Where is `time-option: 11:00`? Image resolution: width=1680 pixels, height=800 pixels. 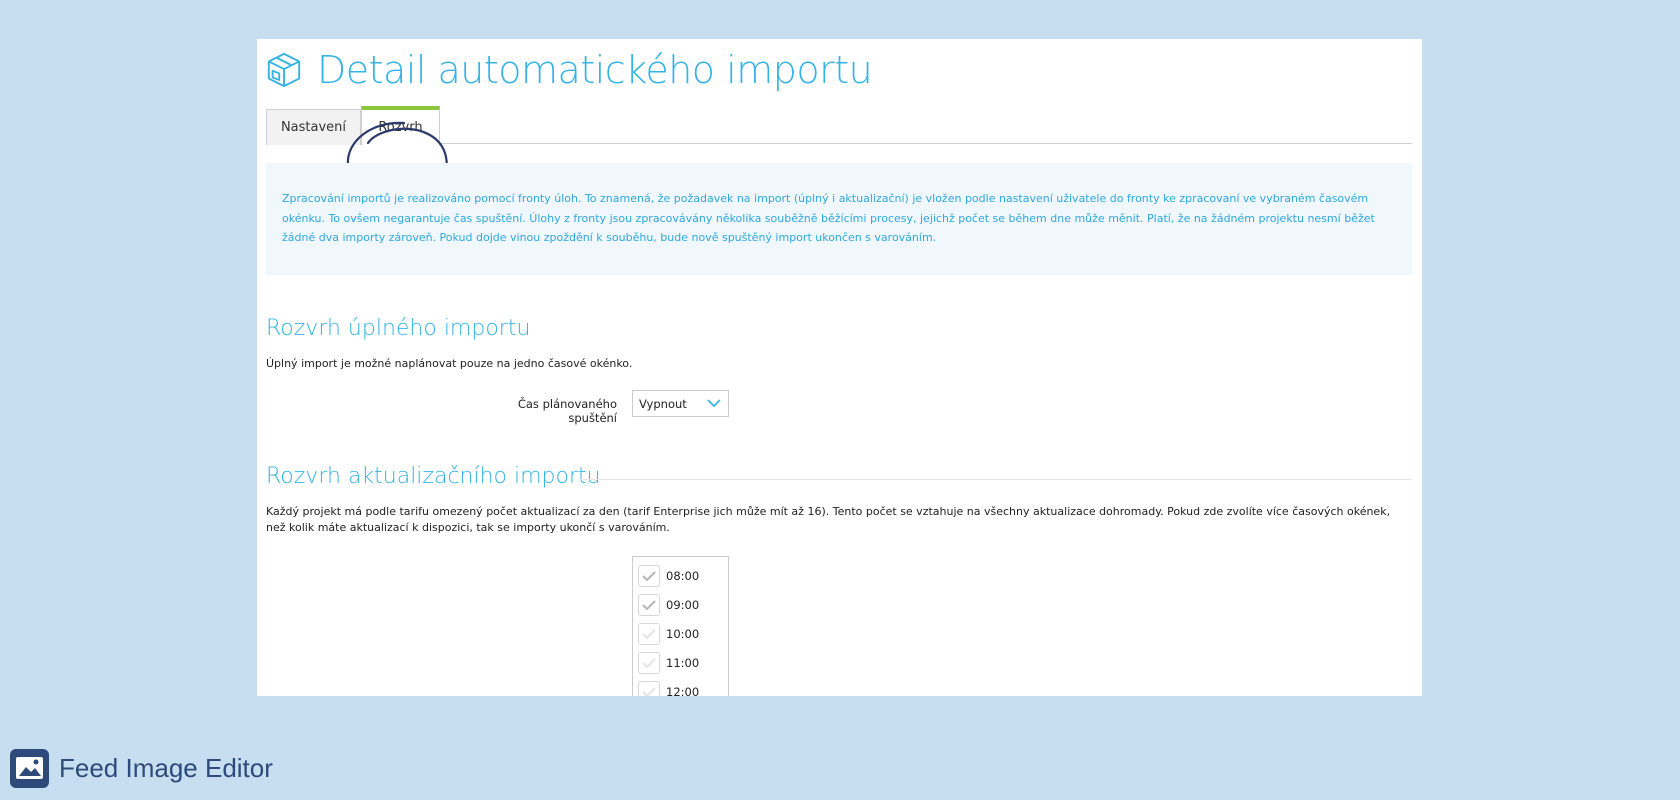
time-option: 11:00 is located at coordinates (680, 662).